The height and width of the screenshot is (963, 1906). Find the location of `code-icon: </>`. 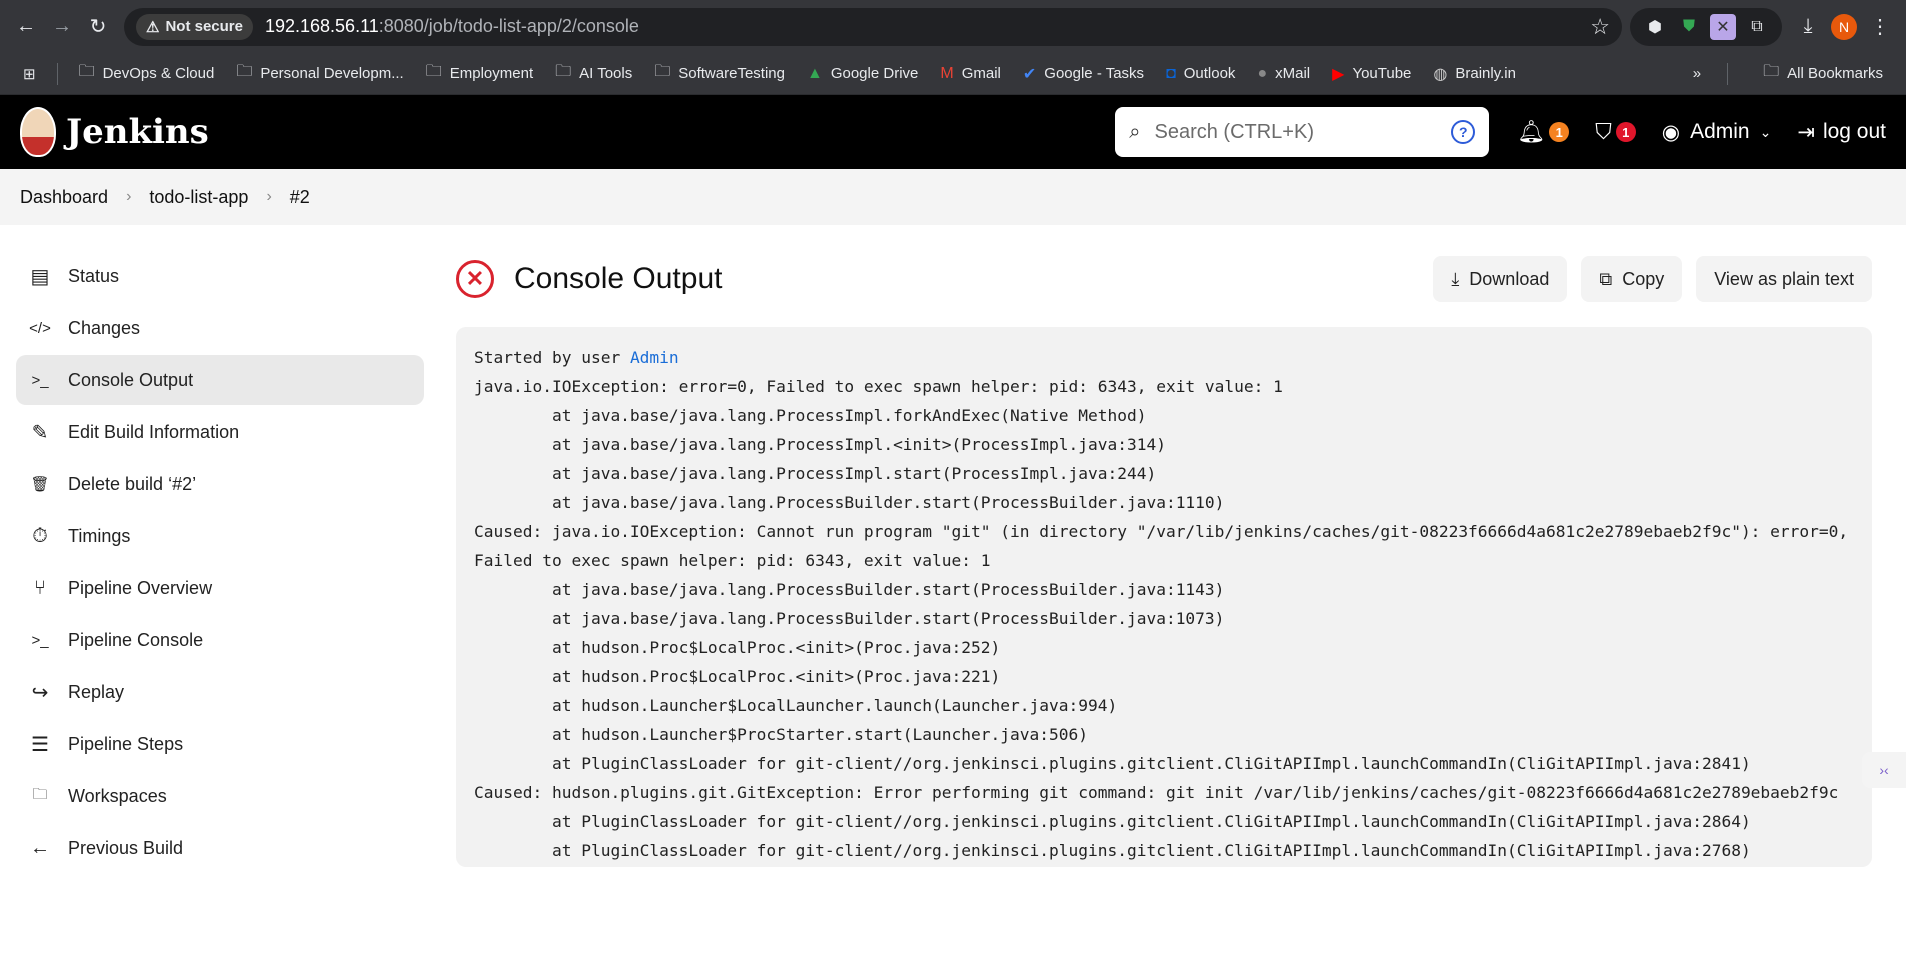

code-icon: </> is located at coordinates (40, 328).